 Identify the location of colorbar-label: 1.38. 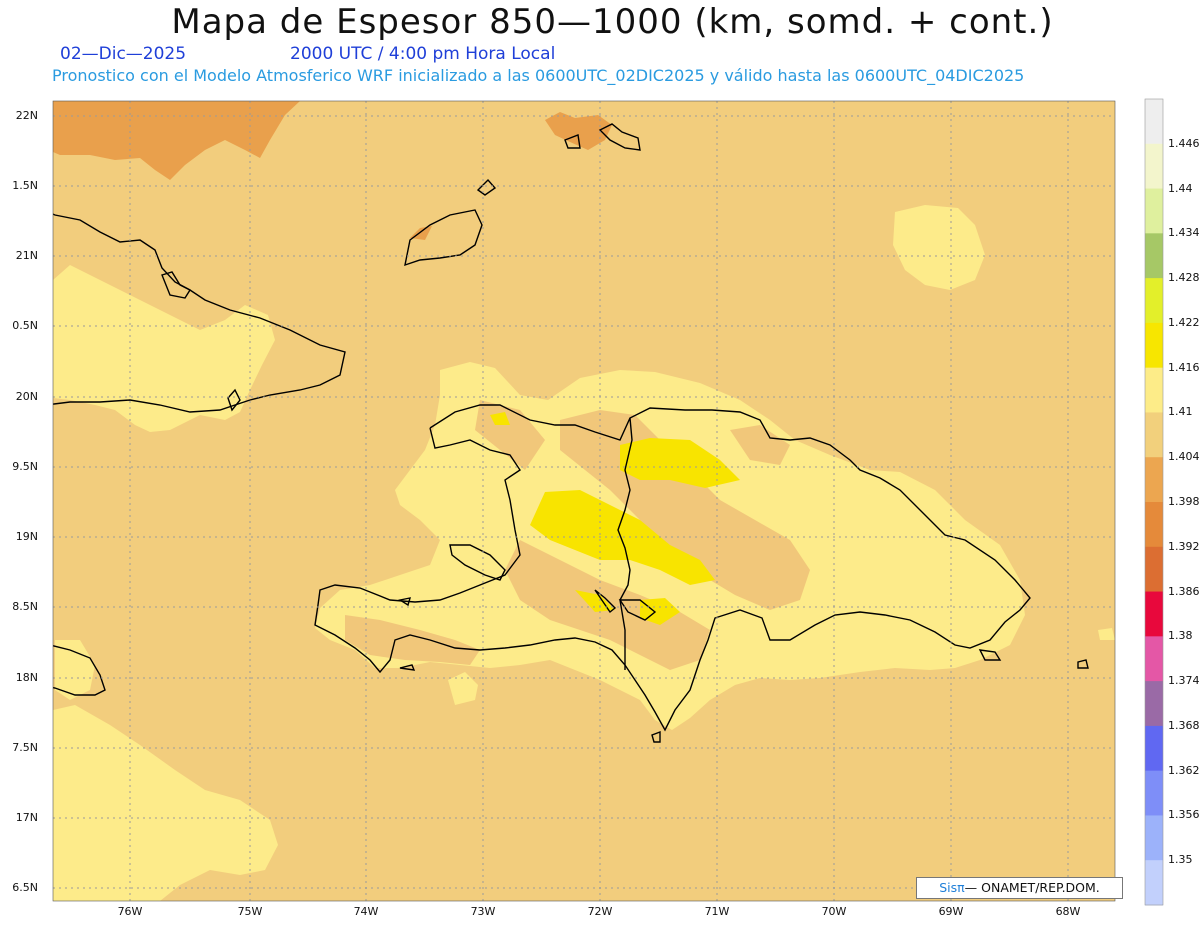
(1180, 636).